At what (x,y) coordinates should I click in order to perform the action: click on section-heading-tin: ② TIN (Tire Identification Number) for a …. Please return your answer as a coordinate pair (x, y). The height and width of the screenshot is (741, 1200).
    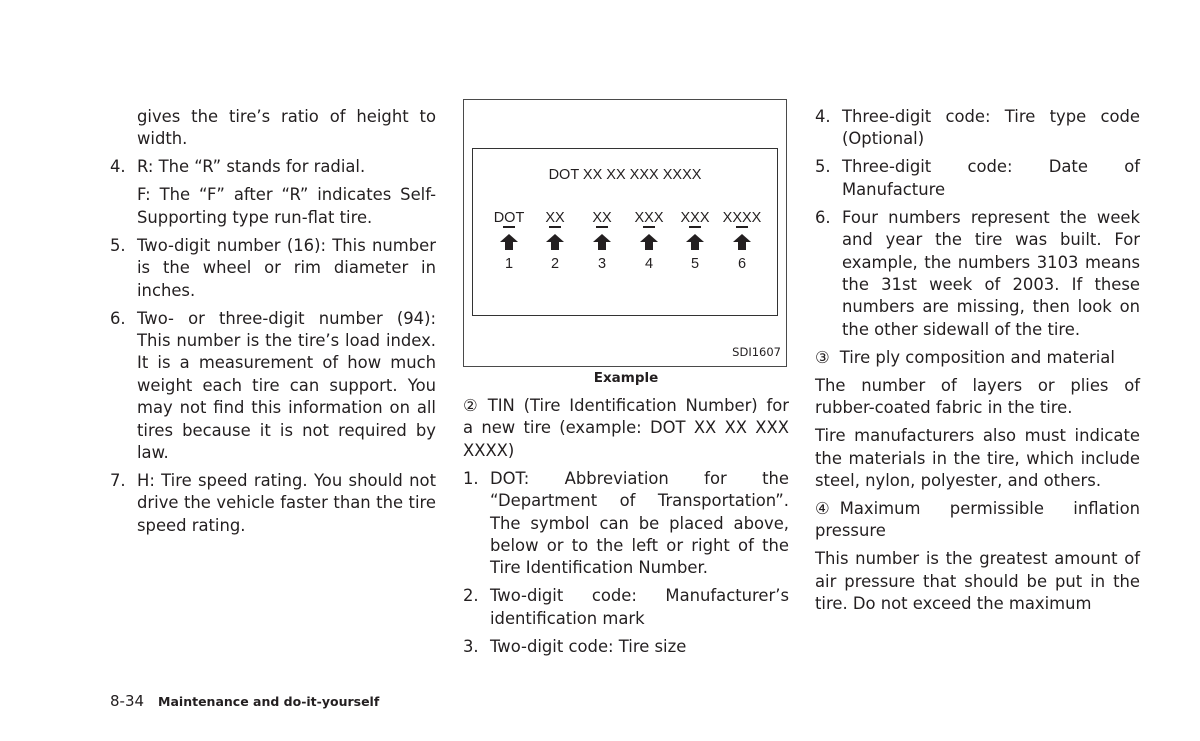
    Looking at the image, I should click on (626, 428).